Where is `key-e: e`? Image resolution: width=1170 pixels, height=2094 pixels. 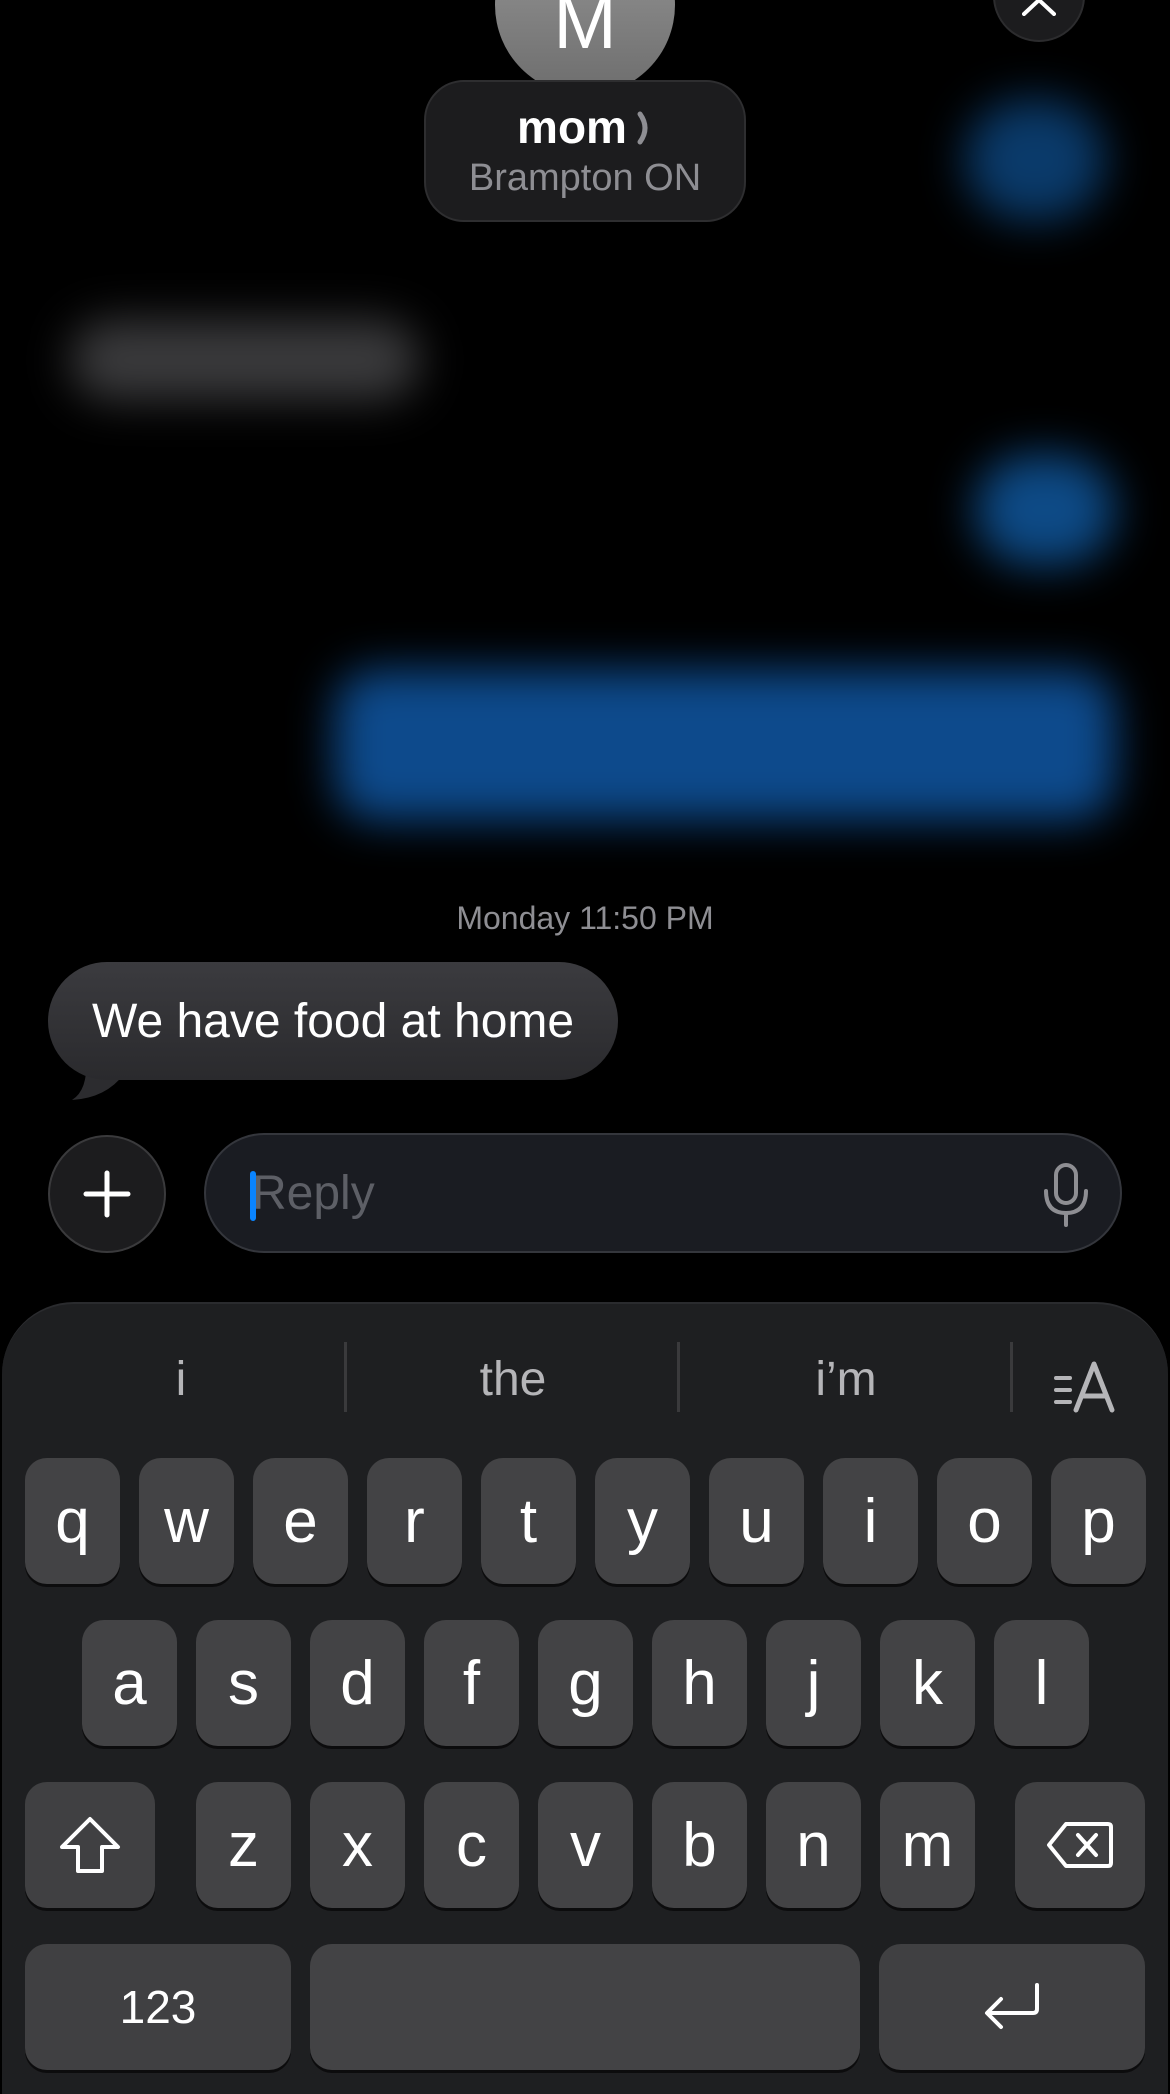
key-e: e is located at coordinates (300, 1521).